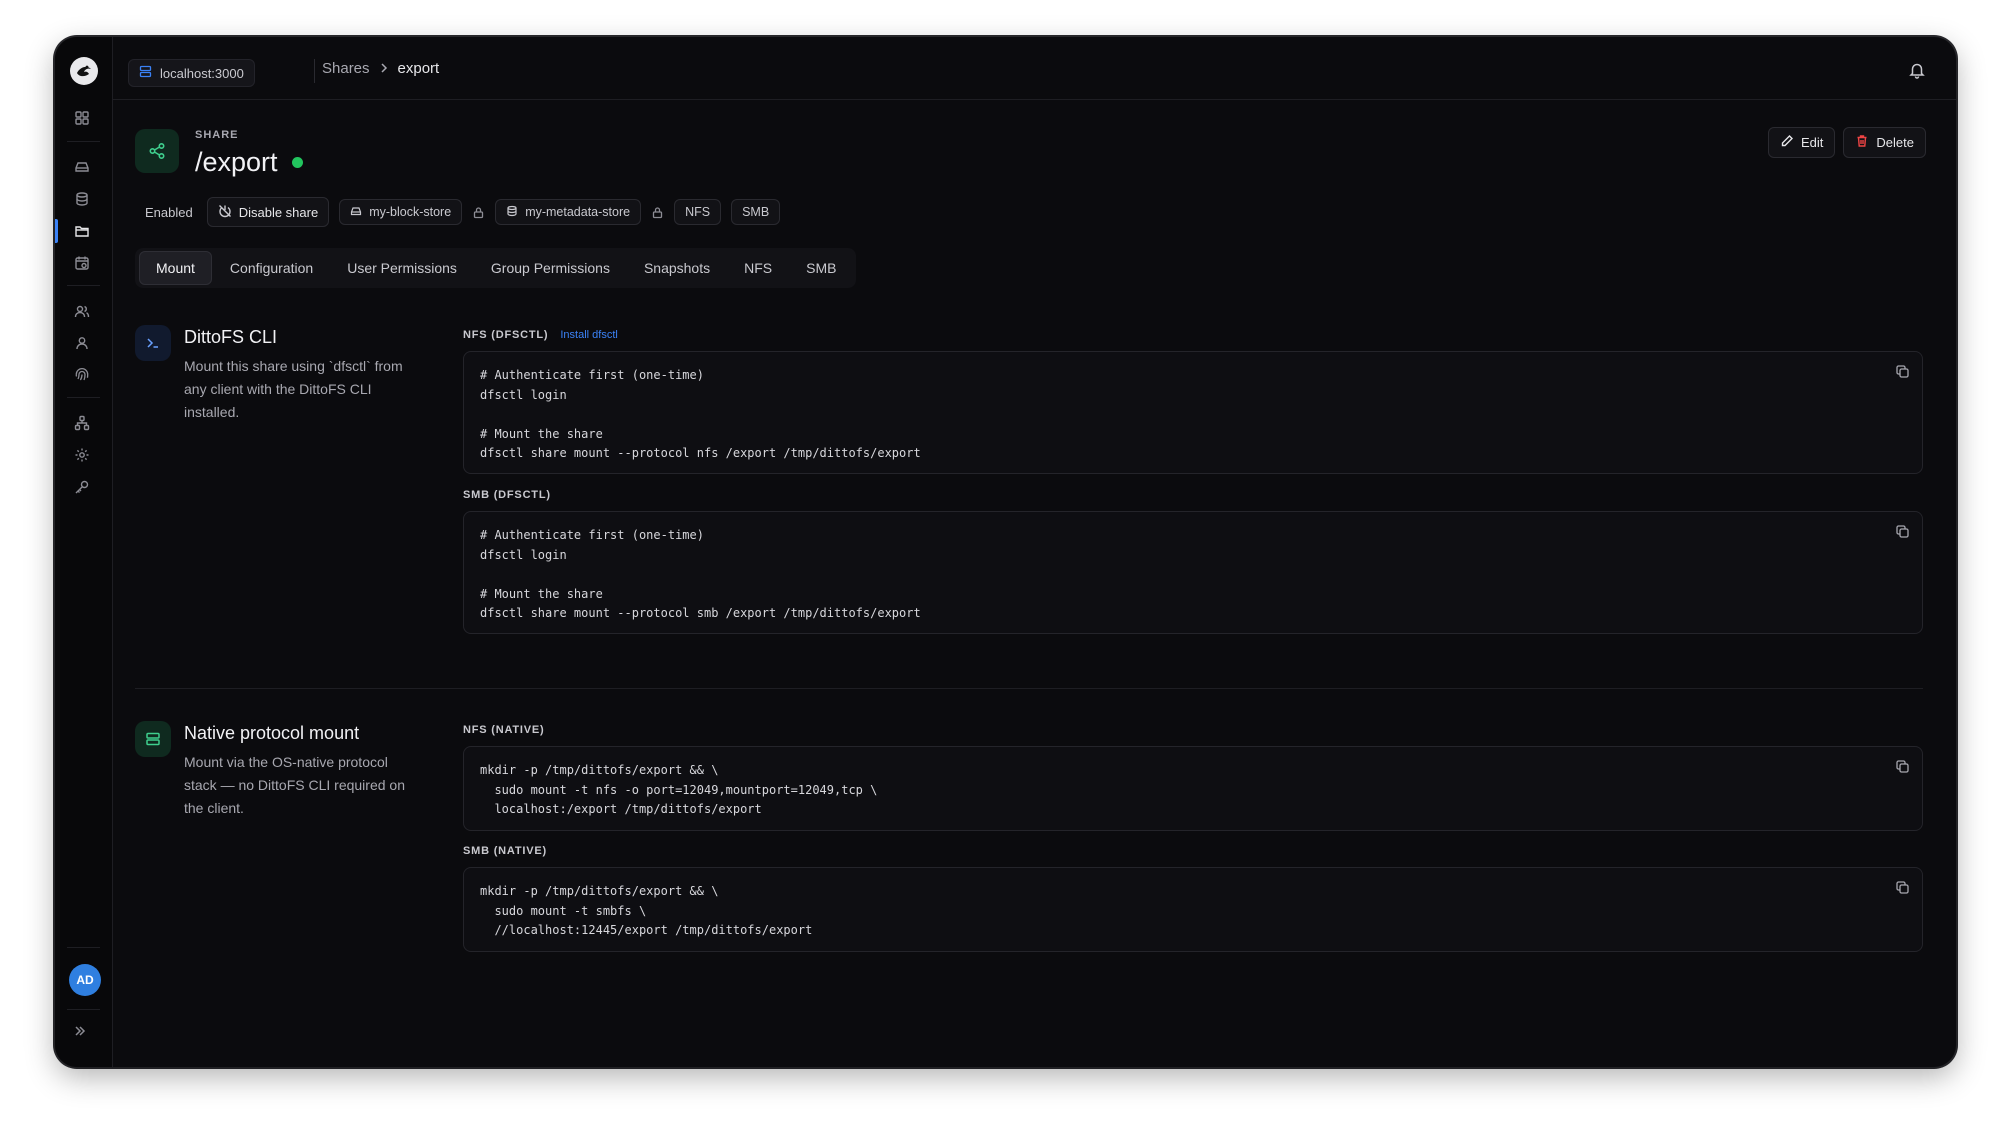 This screenshot has height=1141, width=2012. What do you see at coordinates (568, 212) in the screenshot?
I see `metadata-store-badge: my-metadata-store` at bounding box center [568, 212].